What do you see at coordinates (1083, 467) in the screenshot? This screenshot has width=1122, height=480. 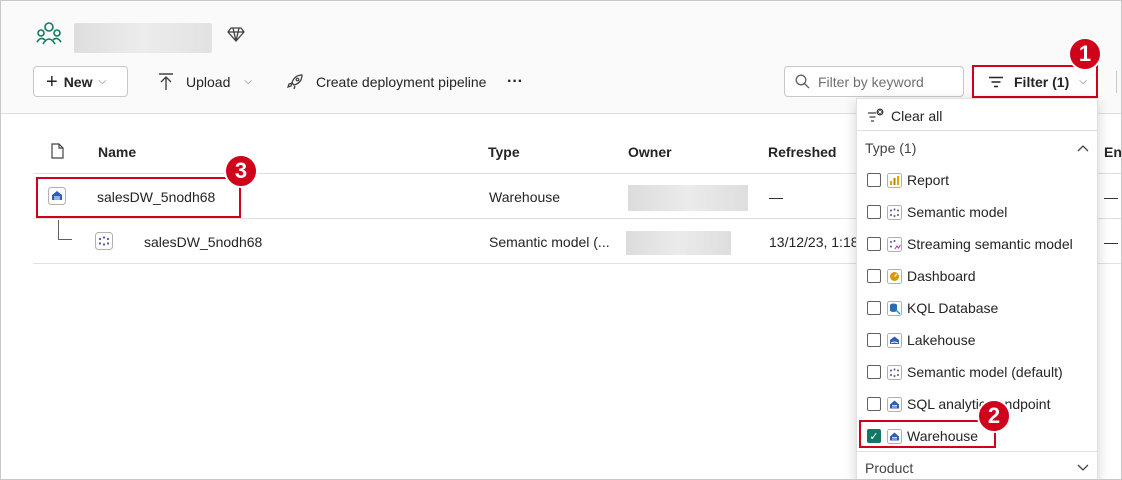 I see `chevron-down-icon` at bounding box center [1083, 467].